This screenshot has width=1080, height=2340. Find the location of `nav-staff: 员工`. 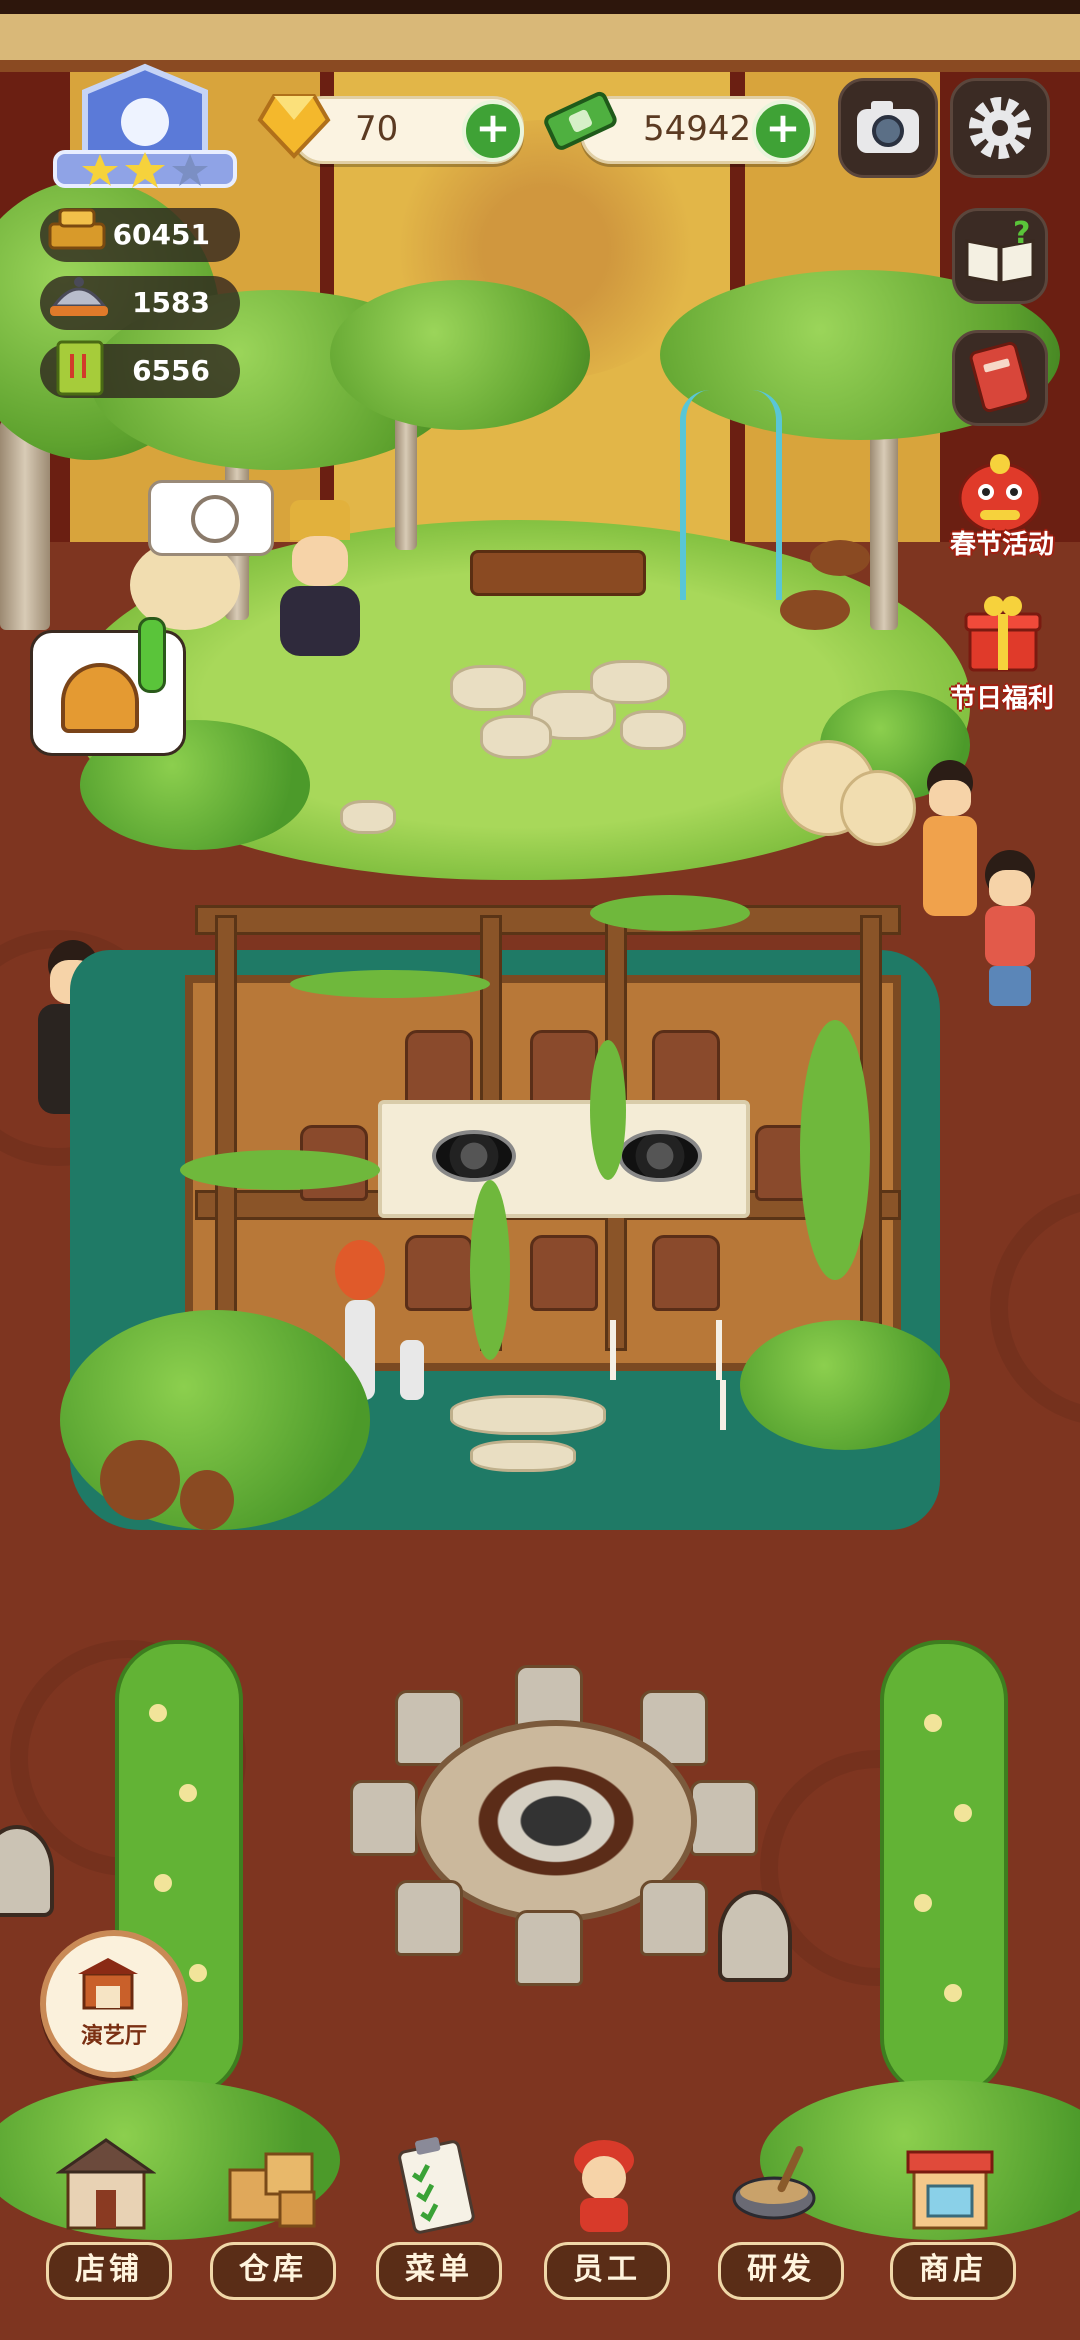

nav-staff: 员工 is located at coordinates (604, 2215).